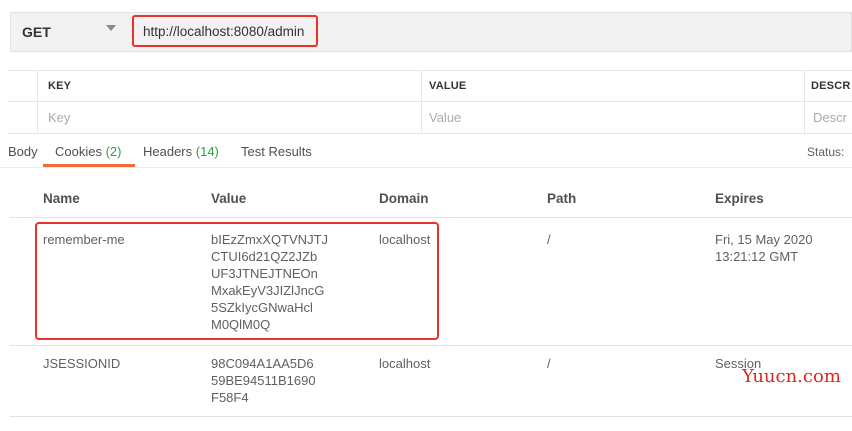 The image size is (852, 431). What do you see at coordinates (448, 86) in the screenshot?
I see `params-header-value: VALUE` at bounding box center [448, 86].